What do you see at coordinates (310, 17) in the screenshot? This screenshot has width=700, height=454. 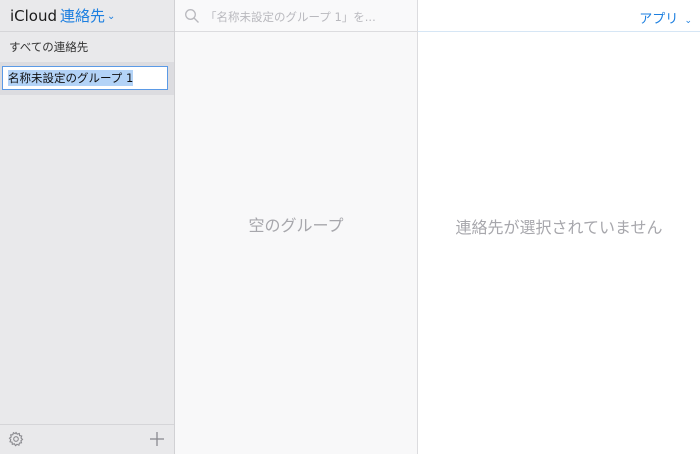 I see `search-input` at bounding box center [310, 17].